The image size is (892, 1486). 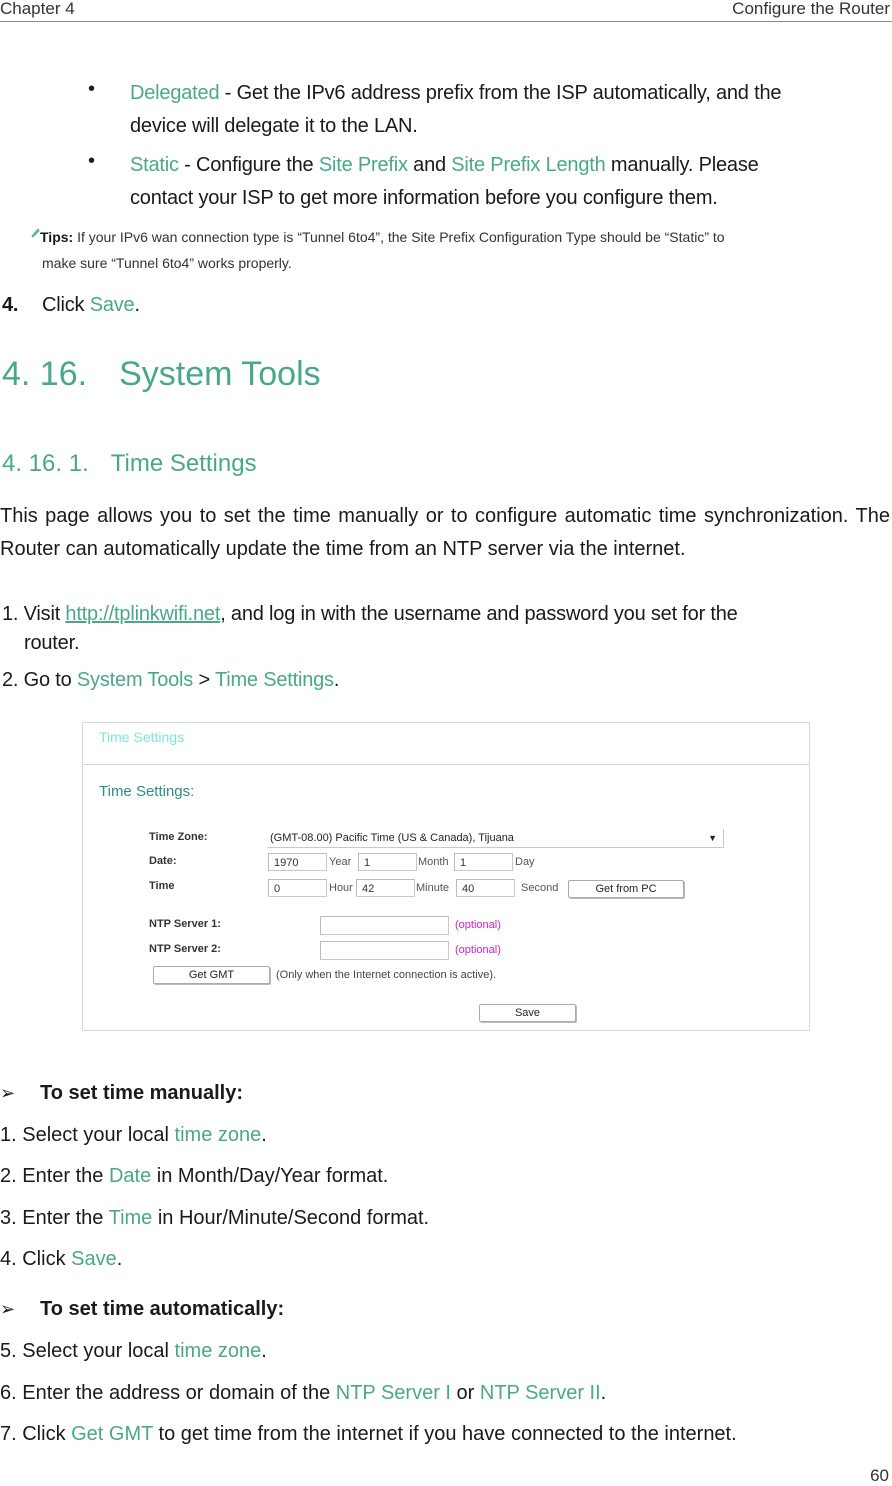 What do you see at coordinates (340, 862) in the screenshot?
I see `year-unit: Year` at bounding box center [340, 862].